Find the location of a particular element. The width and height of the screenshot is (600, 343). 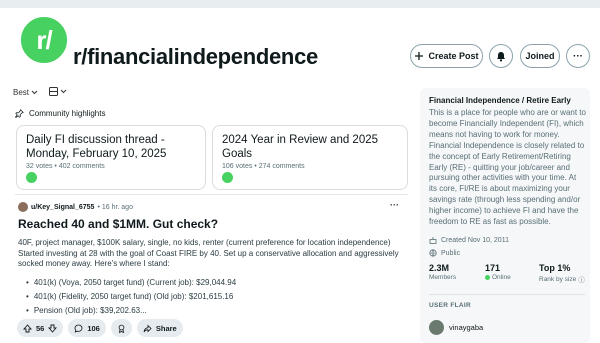

created-row: Created Nov 10, 2011 is located at coordinates (469, 240).